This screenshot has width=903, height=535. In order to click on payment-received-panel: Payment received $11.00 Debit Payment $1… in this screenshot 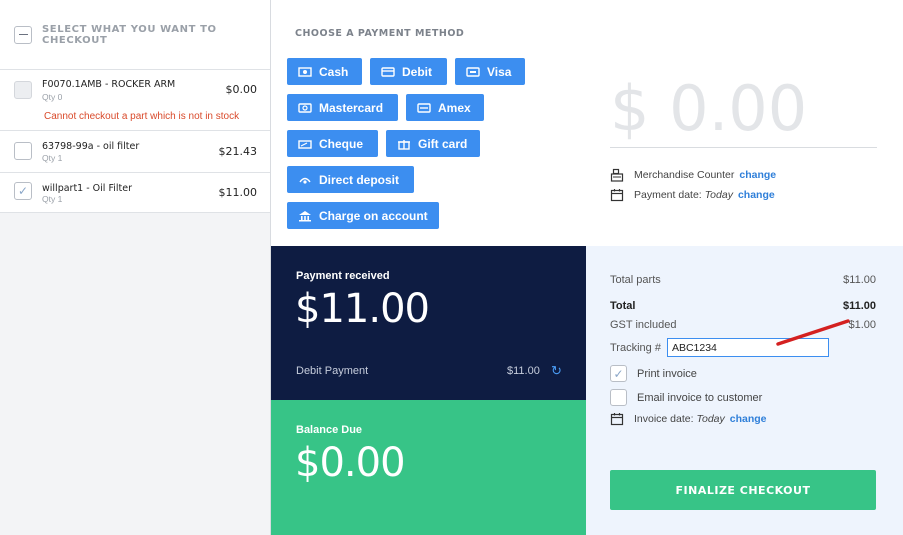, I will do `click(428, 323)`.